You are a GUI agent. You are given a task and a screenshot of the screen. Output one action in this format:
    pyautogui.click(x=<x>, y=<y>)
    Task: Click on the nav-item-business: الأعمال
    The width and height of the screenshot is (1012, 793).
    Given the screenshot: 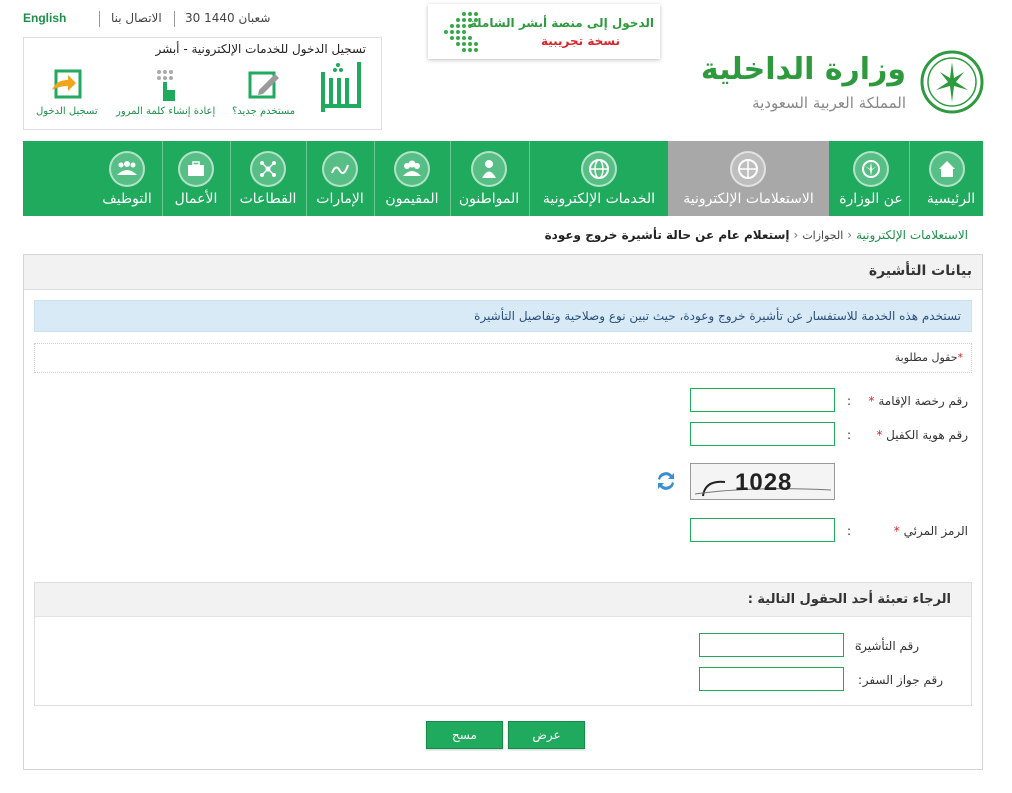 What is the action you would take?
    pyautogui.click(x=196, y=178)
    